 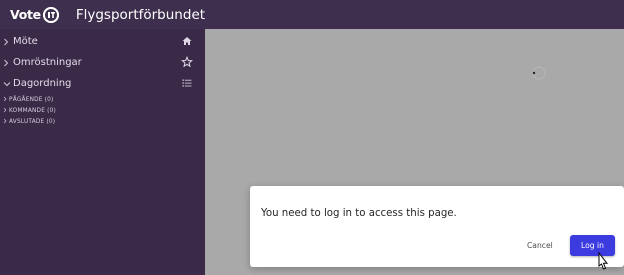 What do you see at coordinates (32, 110) in the screenshot?
I see `sidebar-subitem-label: KOMMANDE (0)` at bounding box center [32, 110].